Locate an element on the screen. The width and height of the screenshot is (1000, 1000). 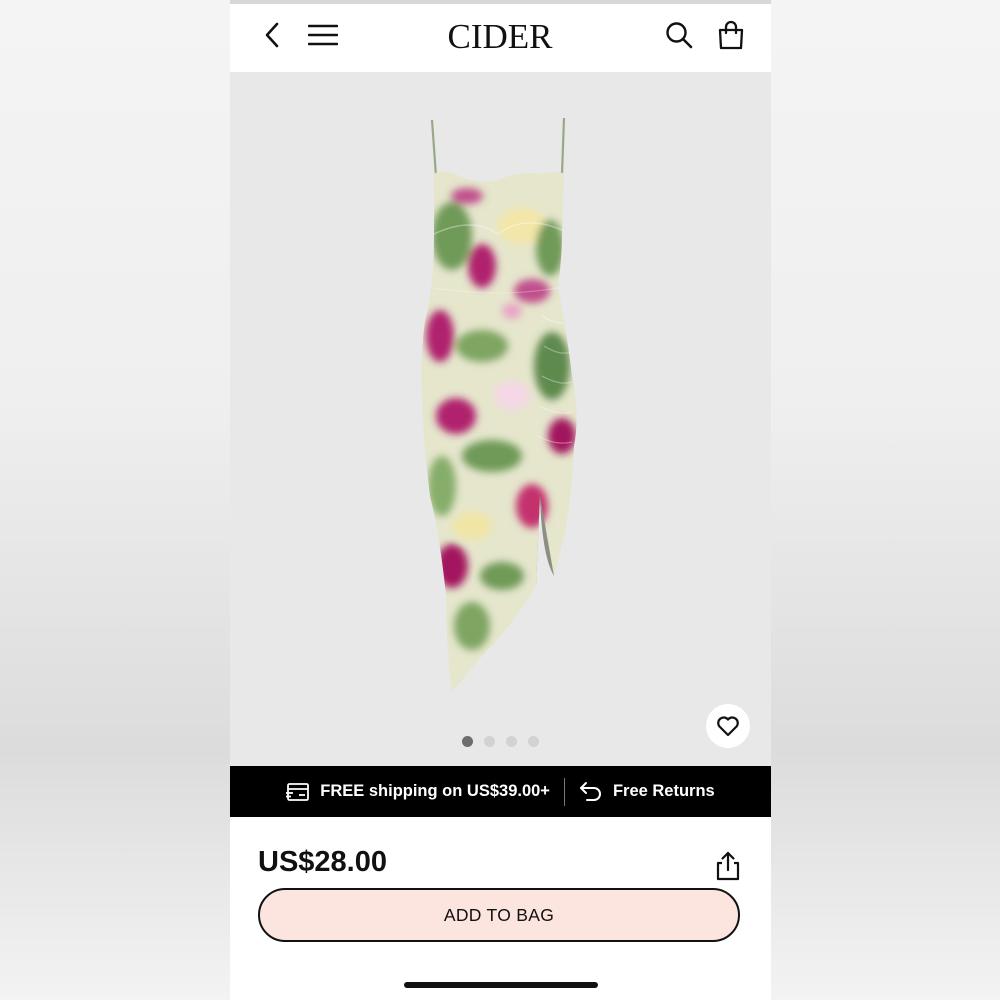
return-arrow-icon is located at coordinates (590, 791).